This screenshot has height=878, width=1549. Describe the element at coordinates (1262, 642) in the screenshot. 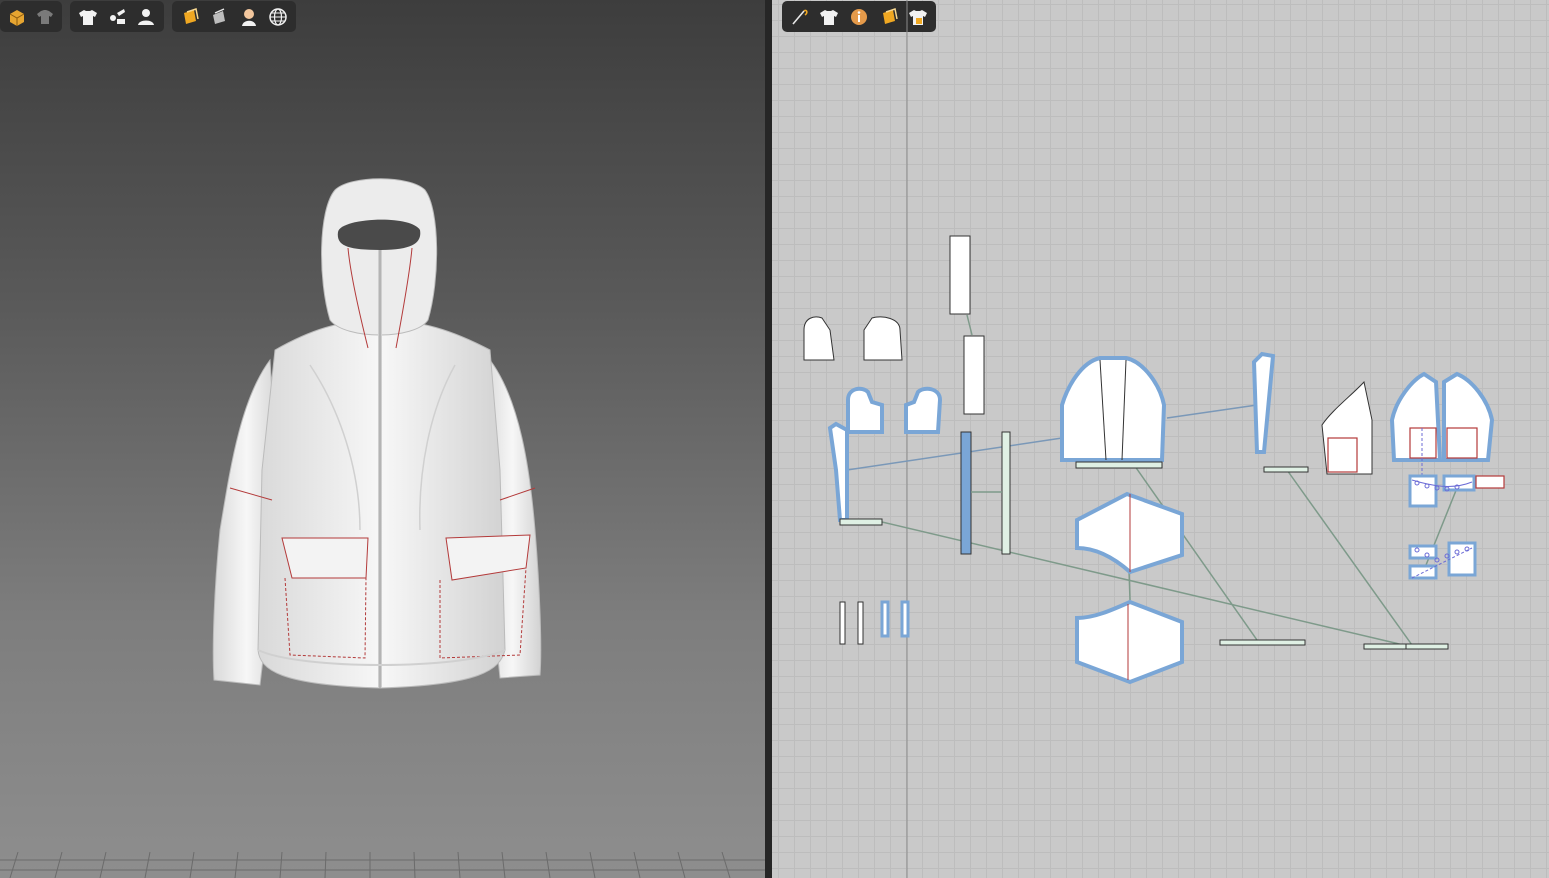

I see `pattern-piece-cuff-strip` at that location.